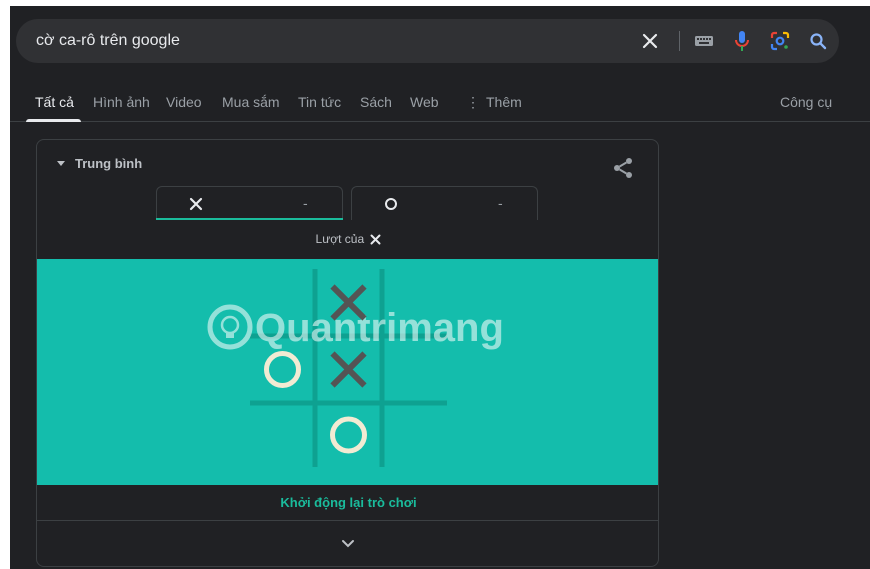 This screenshot has width=870, height=569. What do you see at coordinates (704, 41) in the screenshot?
I see `keyboard-icon` at bounding box center [704, 41].